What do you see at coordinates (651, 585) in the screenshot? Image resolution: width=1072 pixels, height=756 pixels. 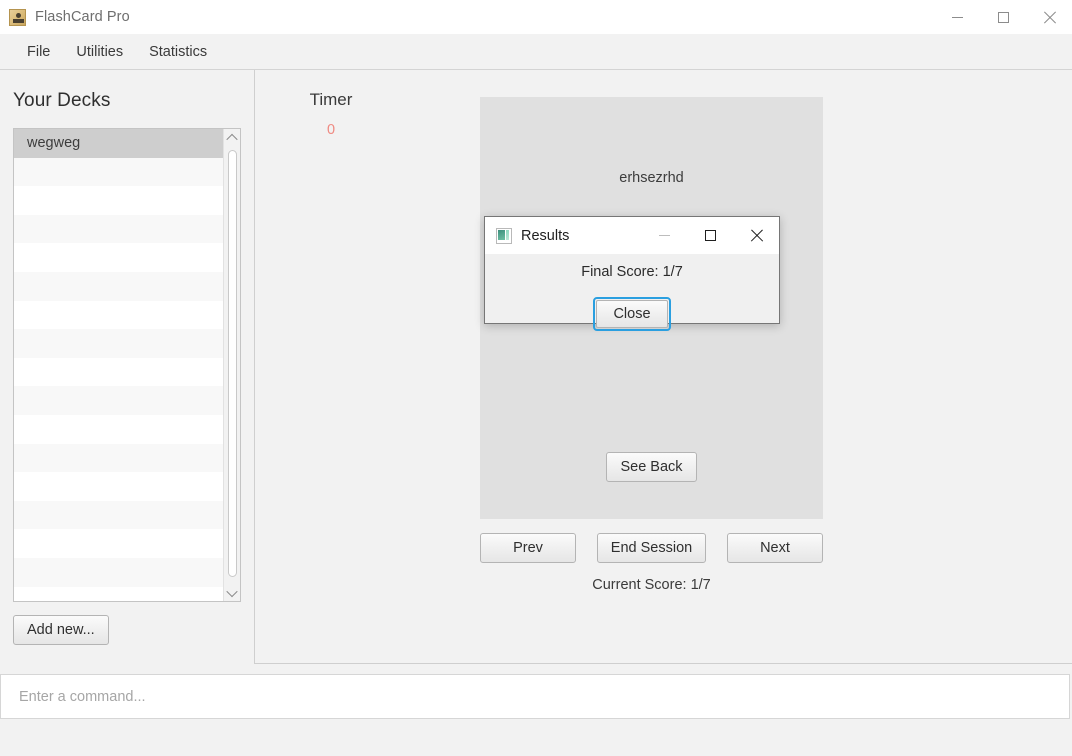 I see `current-score-label: Current Score: 1/7` at bounding box center [651, 585].